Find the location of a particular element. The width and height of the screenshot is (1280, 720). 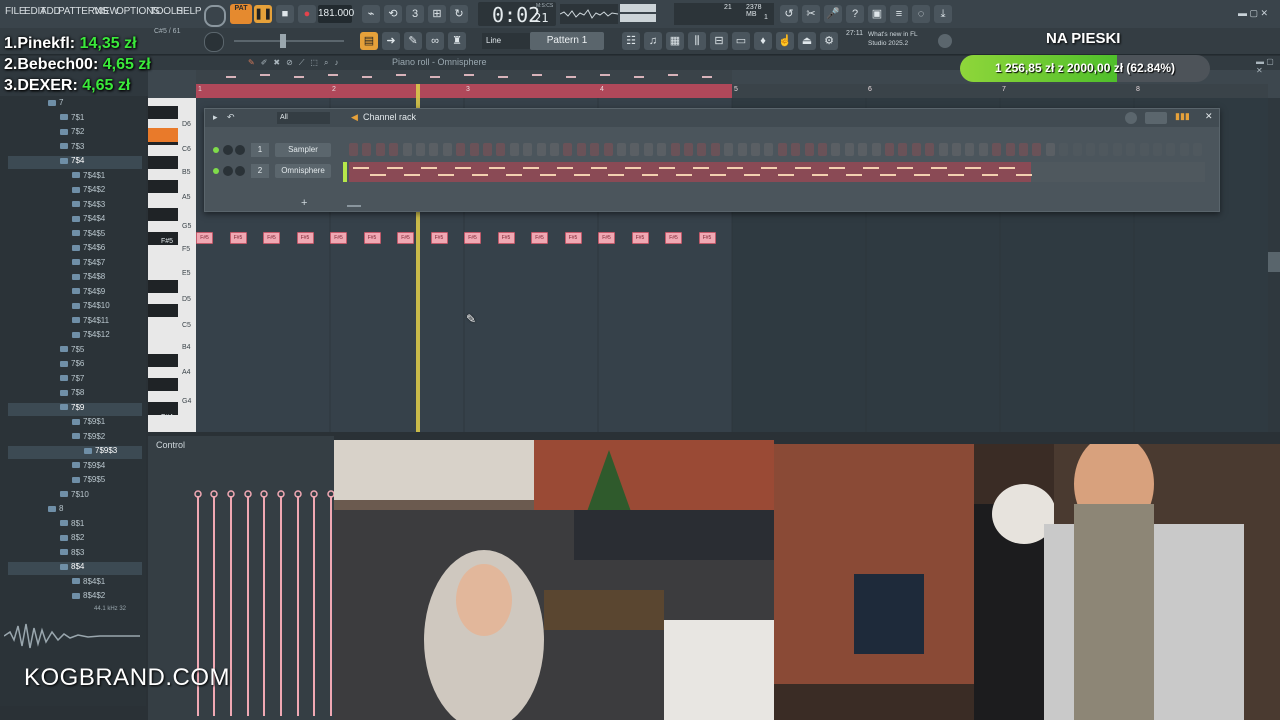

browser-item: 7$3 is located at coordinates (75, 148).